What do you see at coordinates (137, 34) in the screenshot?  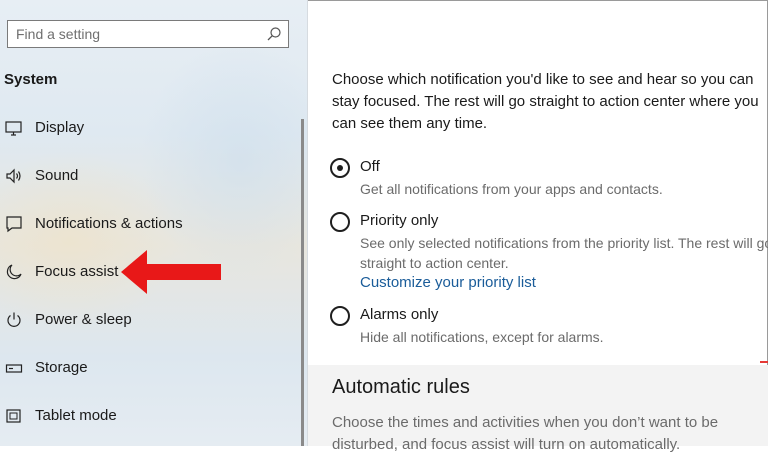 I see `search-input` at bounding box center [137, 34].